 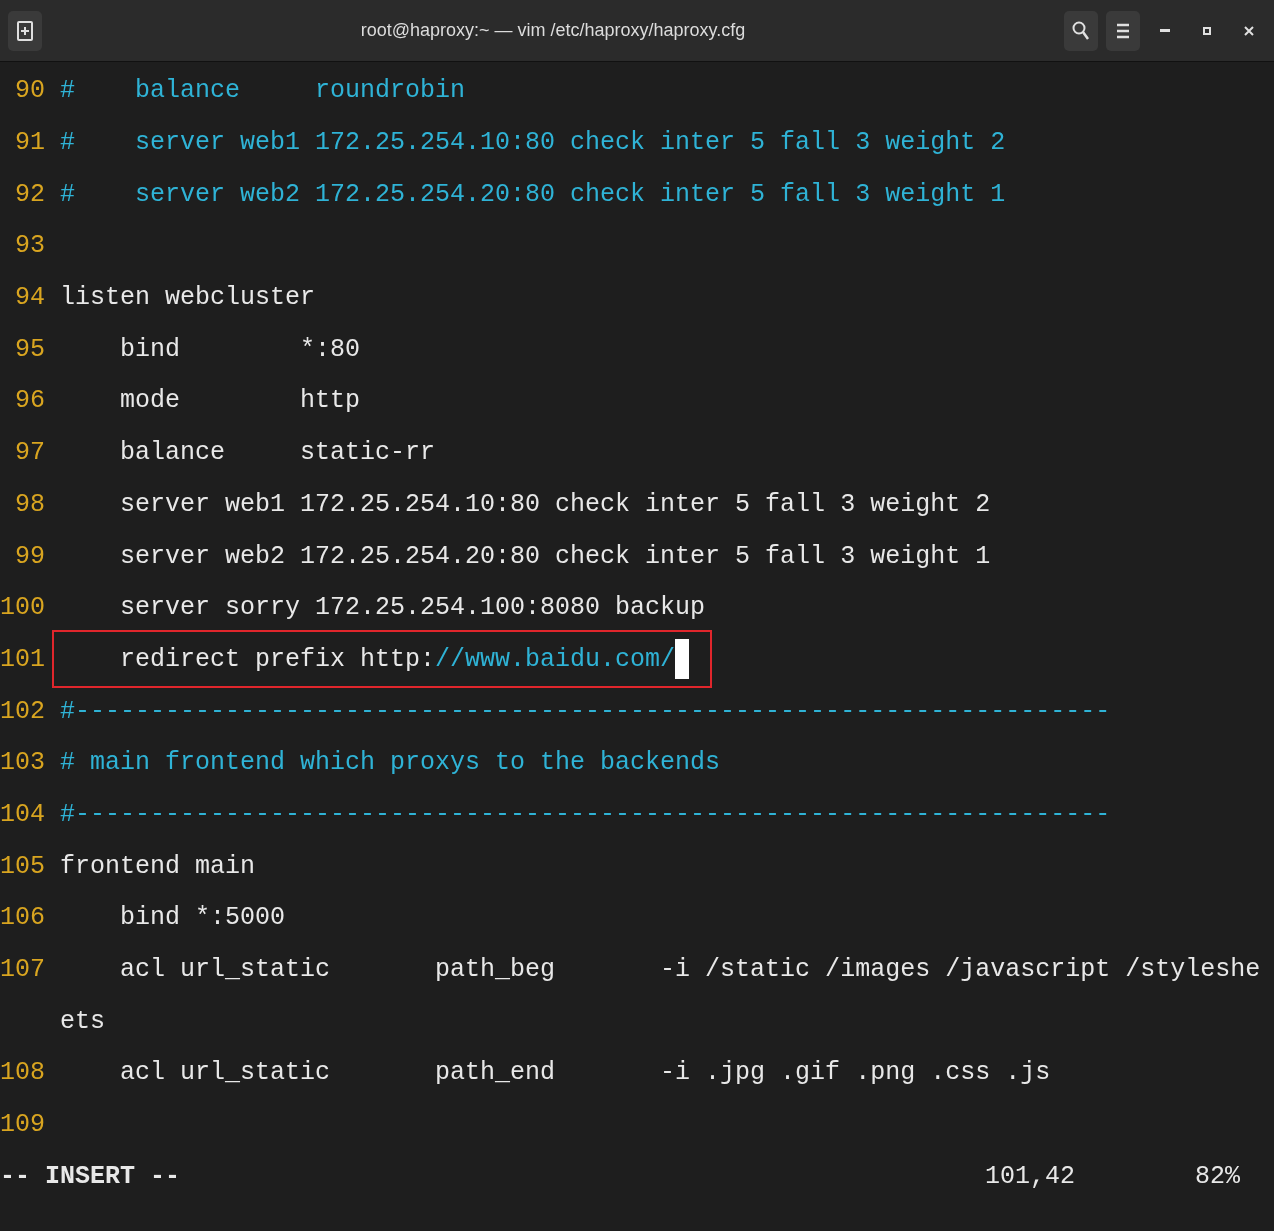 What do you see at coordinates (555, 659) in the screenshot?
I see `comment-text: //www.baidu.com/` at bounding box center [555, 659].